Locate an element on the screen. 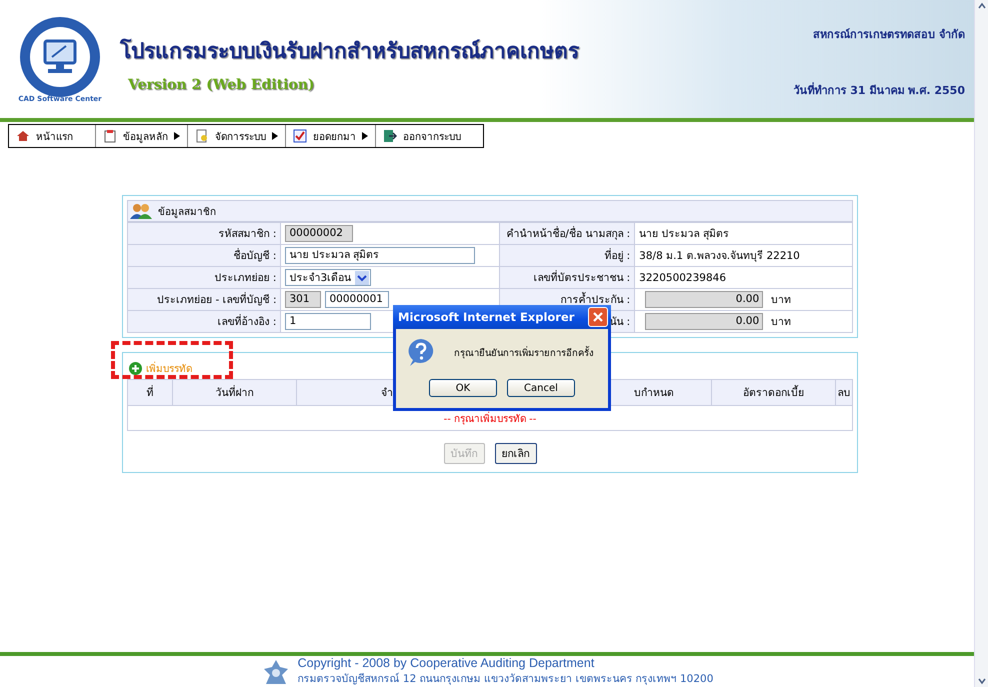 This screenshot has height=687, width=988. question-icon is located at coordinates (421, 352).